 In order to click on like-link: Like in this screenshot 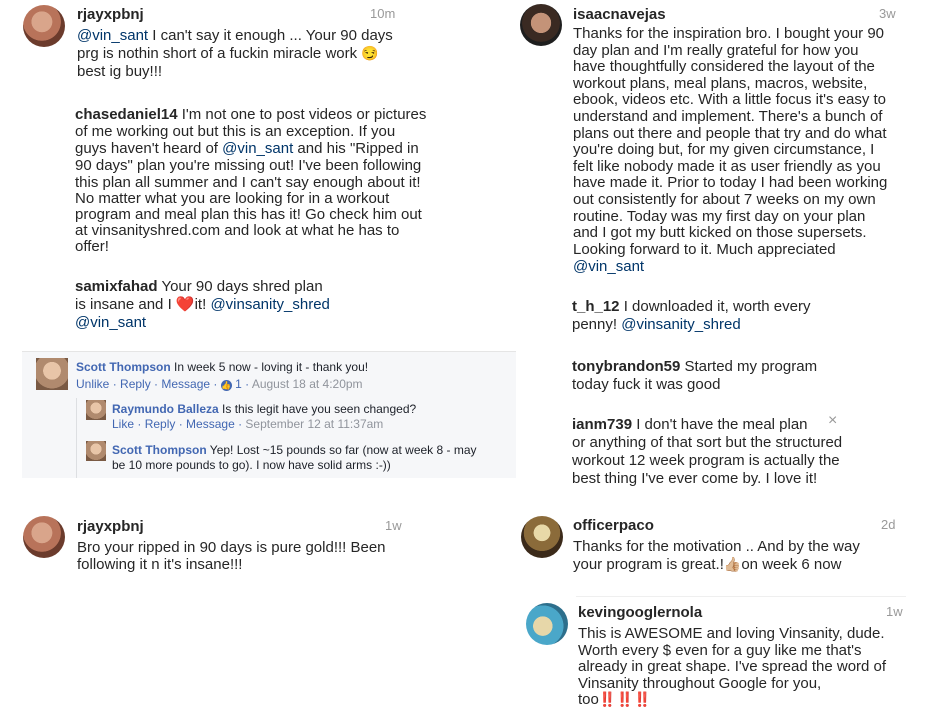, I will do `click(123, 424)`.